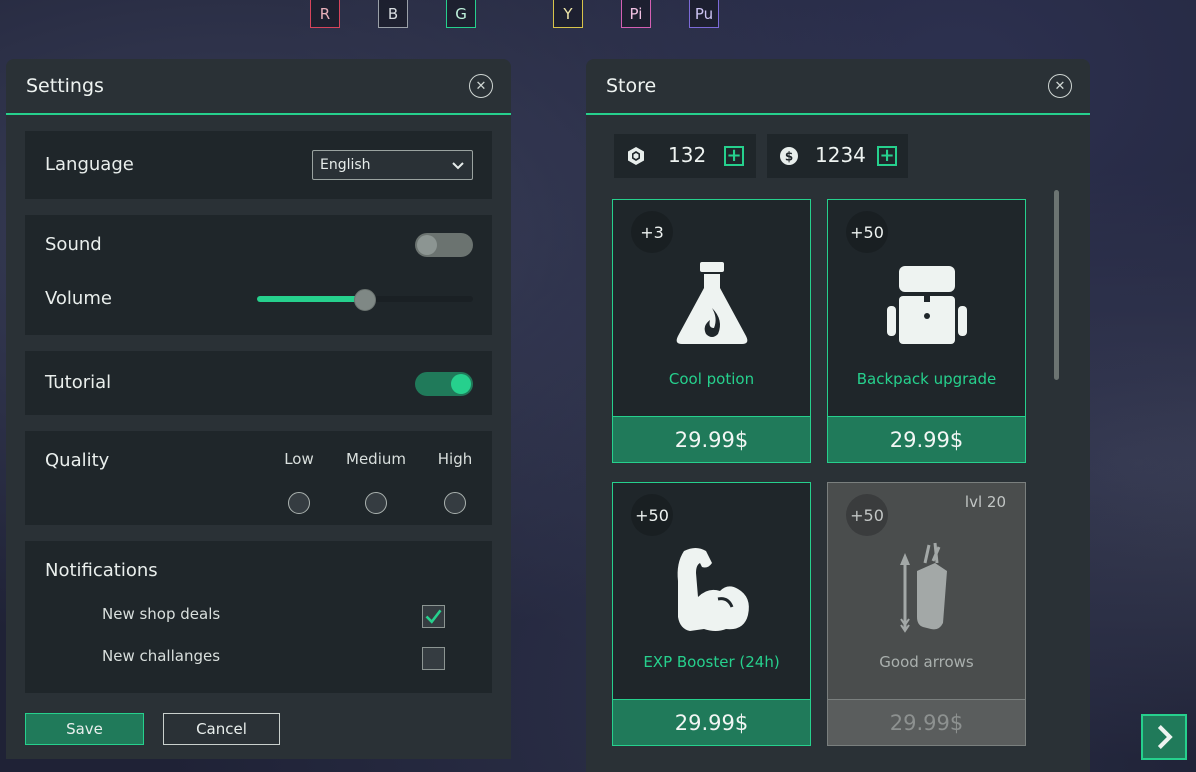 The height and width of the screenshot is (772, 1196). Describe the element at coordinates (926, 662) in the screenshot. I see `item-name: Good arrows` at that location.